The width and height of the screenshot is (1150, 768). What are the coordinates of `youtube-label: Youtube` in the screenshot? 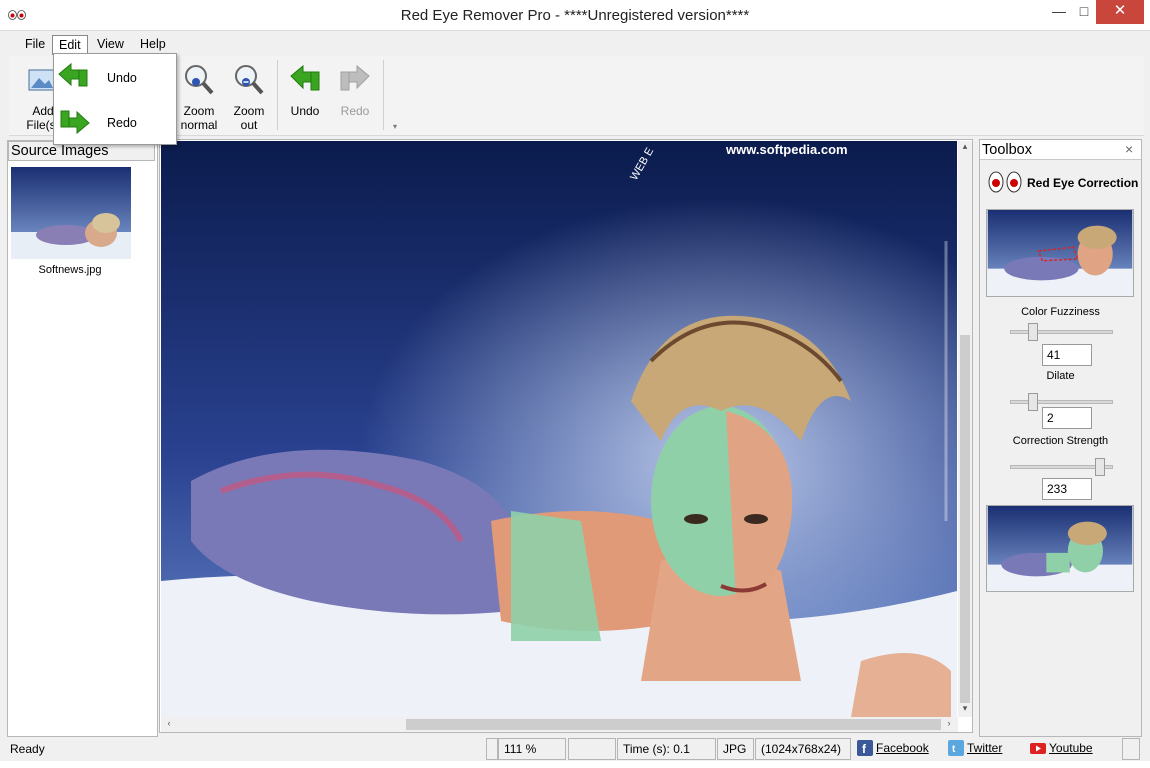 It's located at (1071, 748).